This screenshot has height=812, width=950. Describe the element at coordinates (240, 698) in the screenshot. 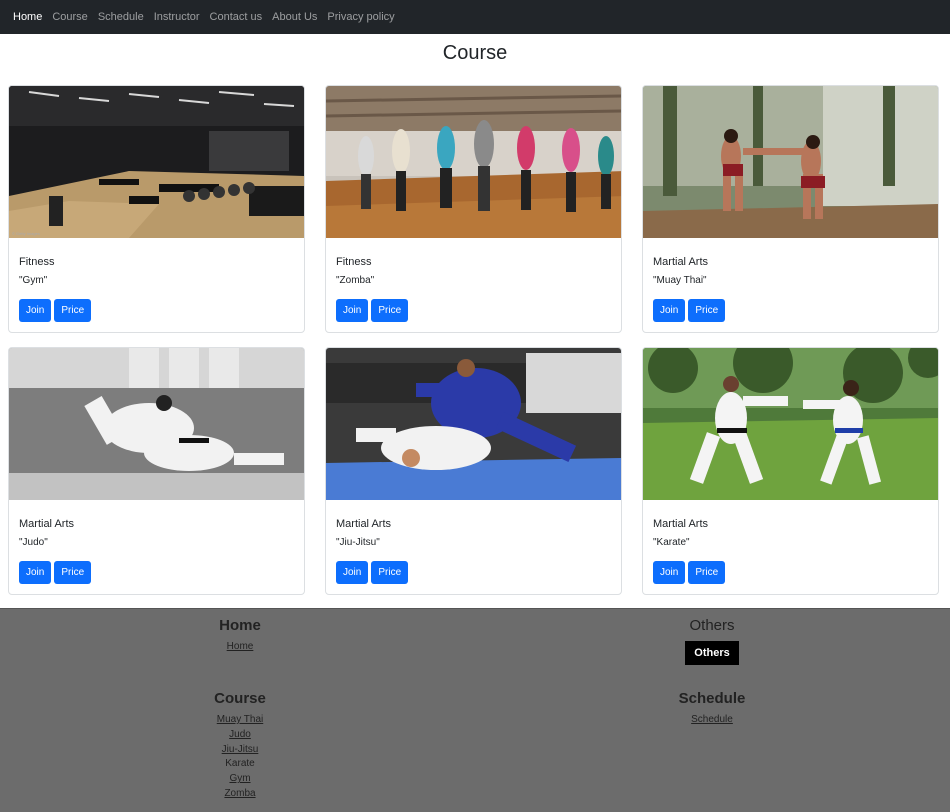

I see `footer-course-heading: Course` at that location.